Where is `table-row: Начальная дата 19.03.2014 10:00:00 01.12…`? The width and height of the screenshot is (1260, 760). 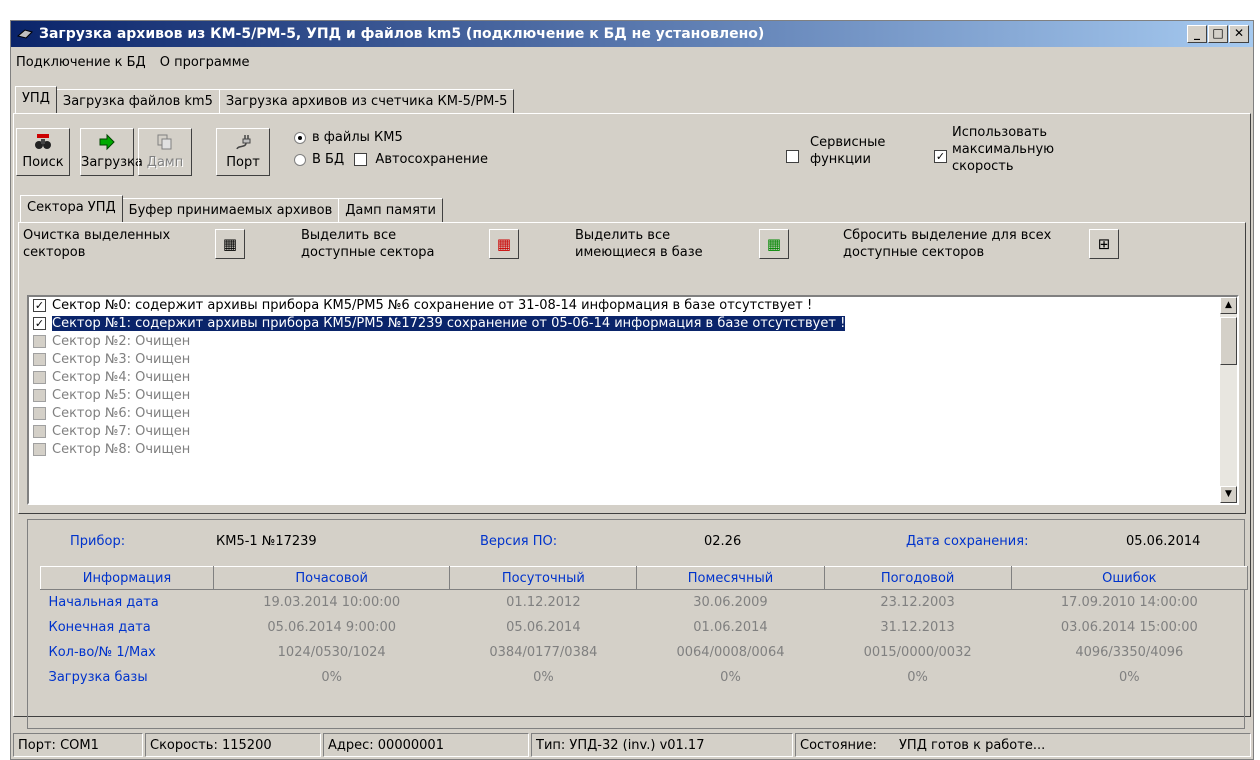
table-row: Начальная дата 19.03.2014 10:00:00 01.12… is located at coordinates (644, 603).